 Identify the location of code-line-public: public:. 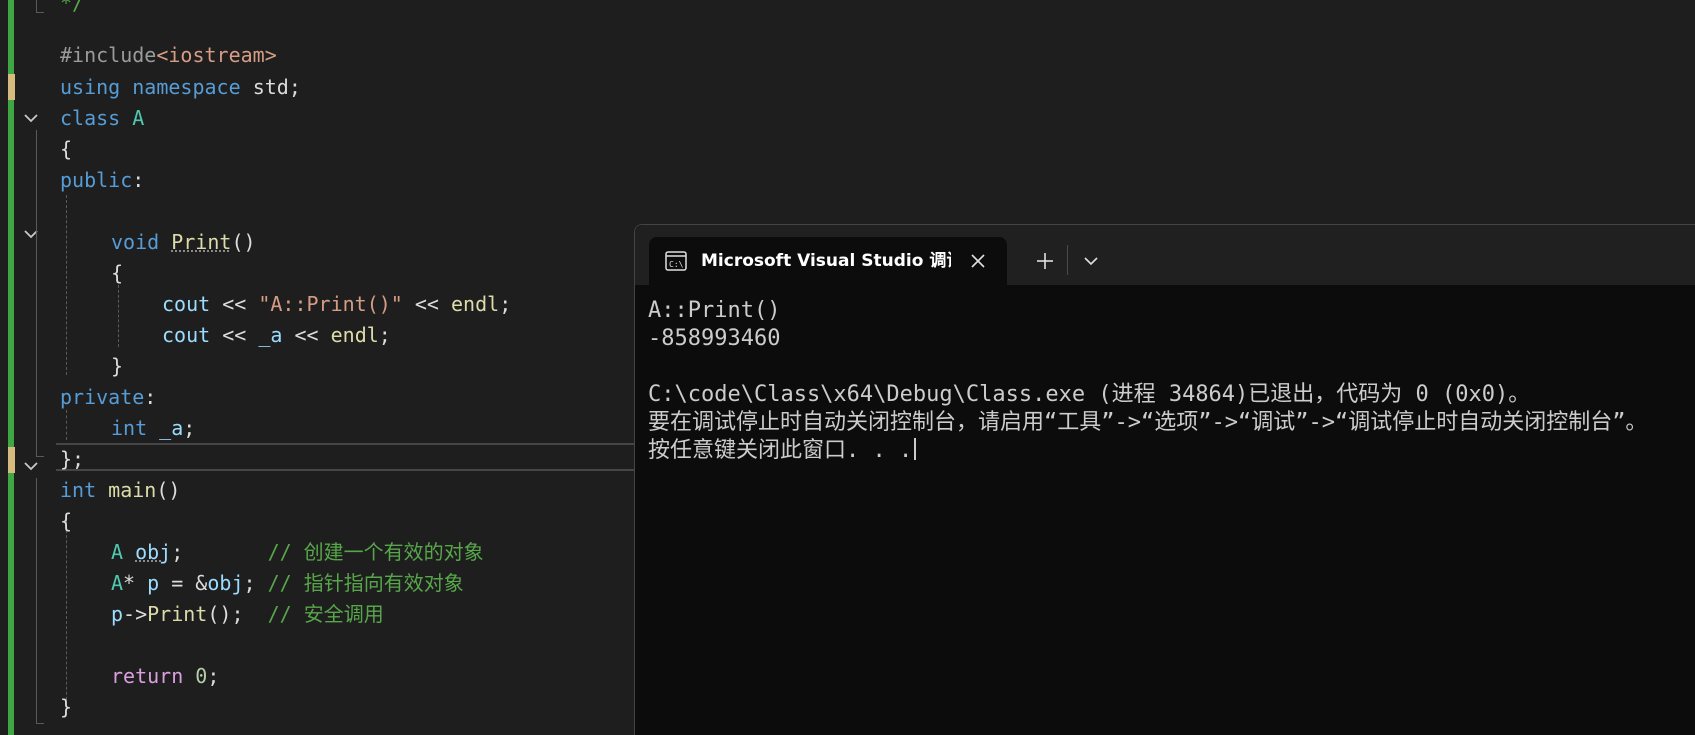
(102, 180).